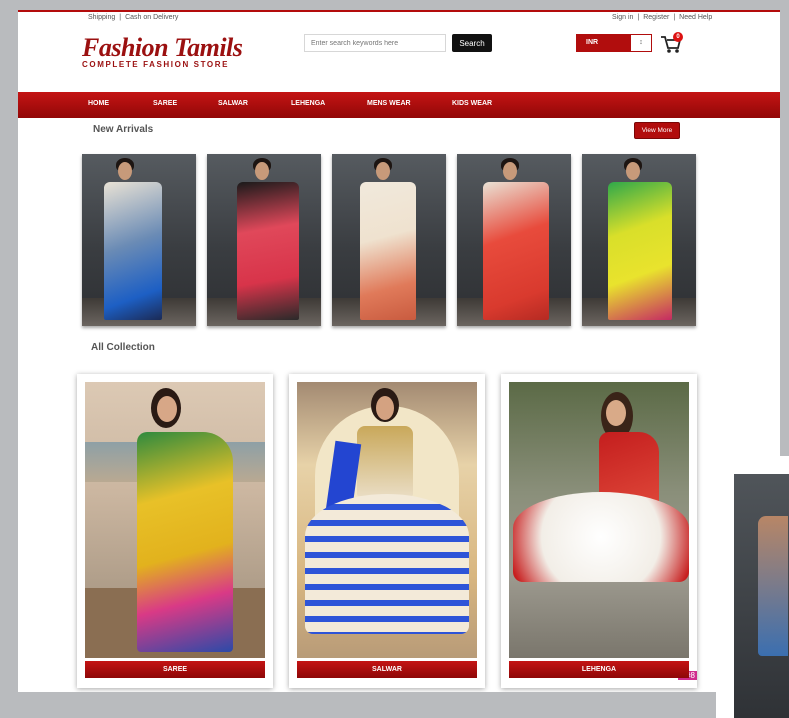 The height and width of the screenshot is (718, 789). What do you see at coordinates (678, 37) in the screenshot?
I see `cart-count-badge: 0` at bounding box center [678, 37].